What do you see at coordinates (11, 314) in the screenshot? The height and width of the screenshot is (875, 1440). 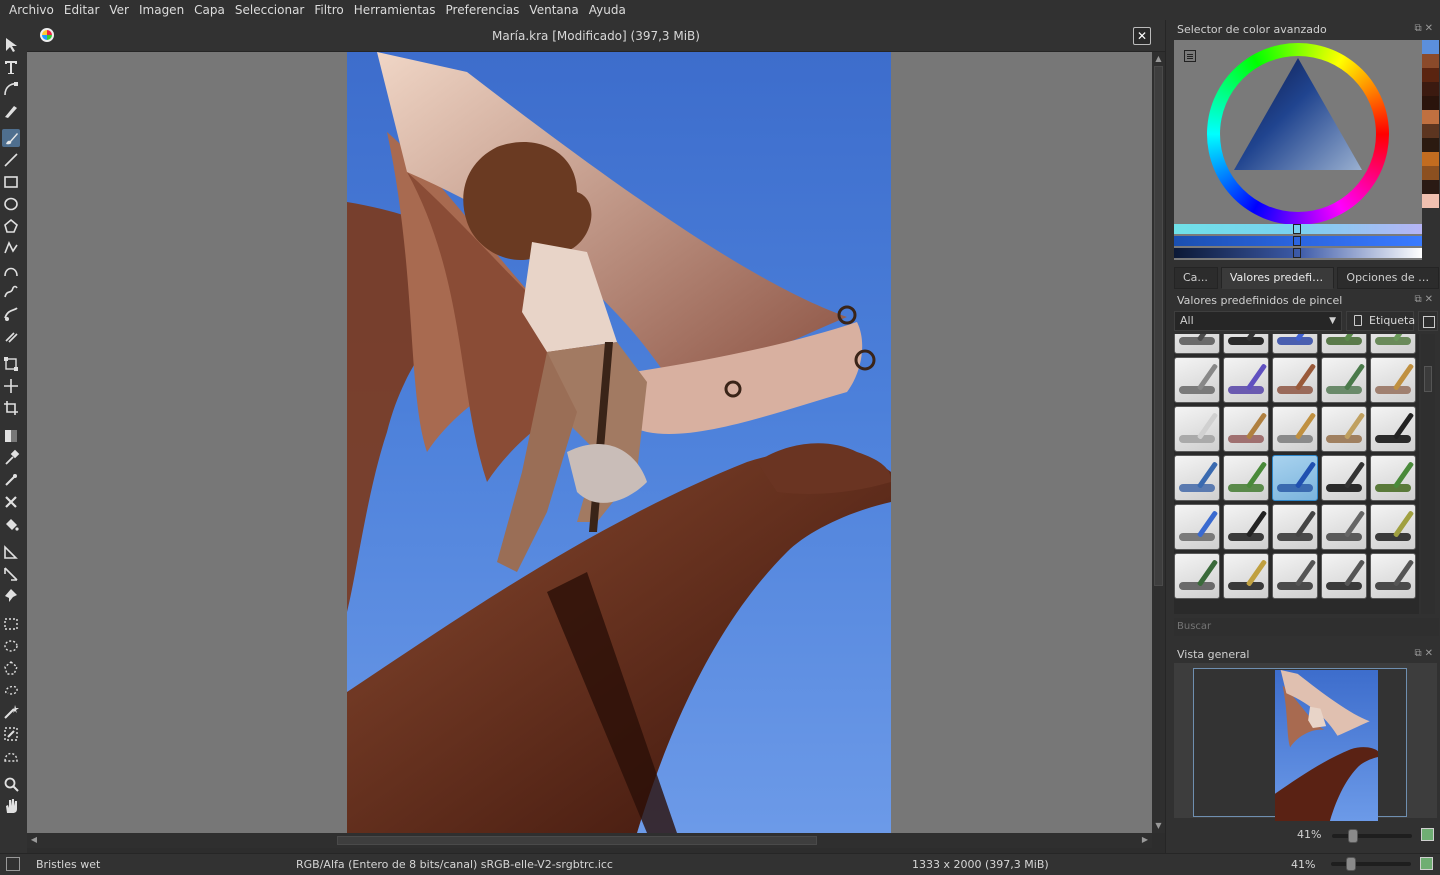 I see `dynamic-brush-tool` at bounding box center [11, 314].